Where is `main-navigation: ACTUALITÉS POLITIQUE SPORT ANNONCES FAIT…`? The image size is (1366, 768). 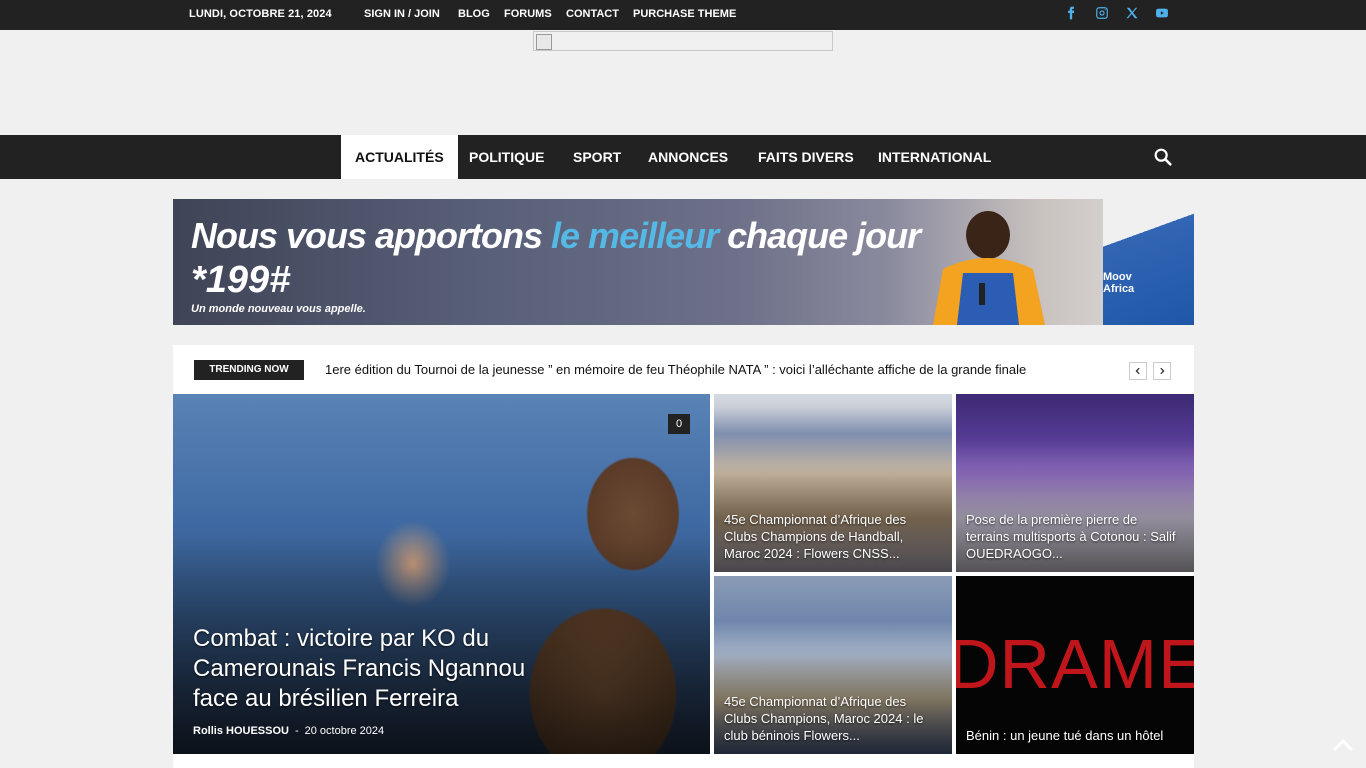
main-navigation: ACTUALITÉS POLITIQUE SPORT ANNONCES FAIT… is located at coordinates (683, 157).